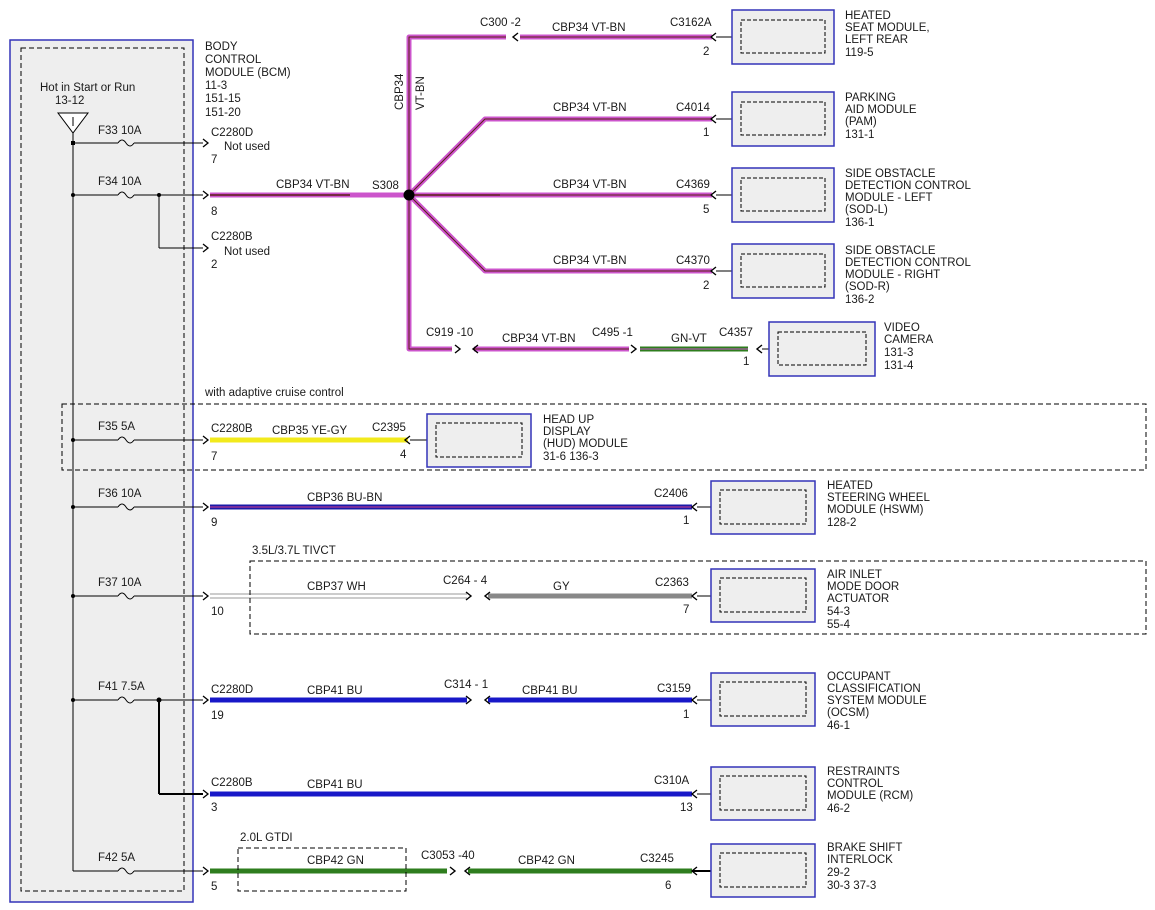  I want to click on svg-text: 136-2, so click(859, 300).